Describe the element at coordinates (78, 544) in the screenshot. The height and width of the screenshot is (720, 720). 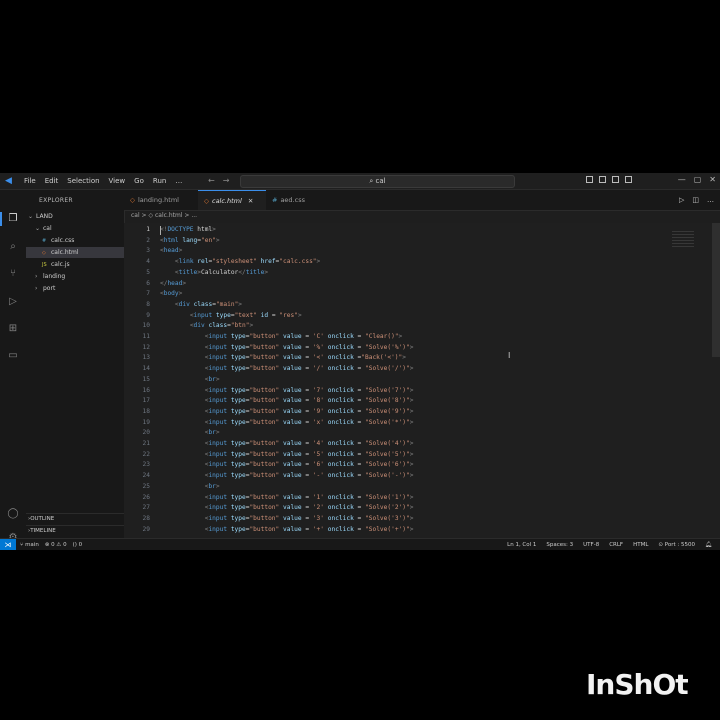
I see `ports-status: () 0` at that location.